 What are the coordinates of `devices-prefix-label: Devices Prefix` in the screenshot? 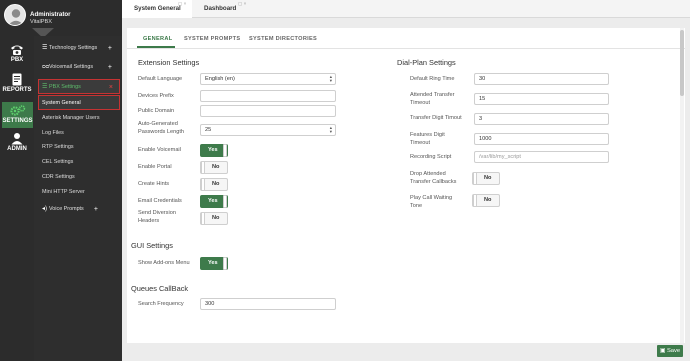 It's located at (156, 96).